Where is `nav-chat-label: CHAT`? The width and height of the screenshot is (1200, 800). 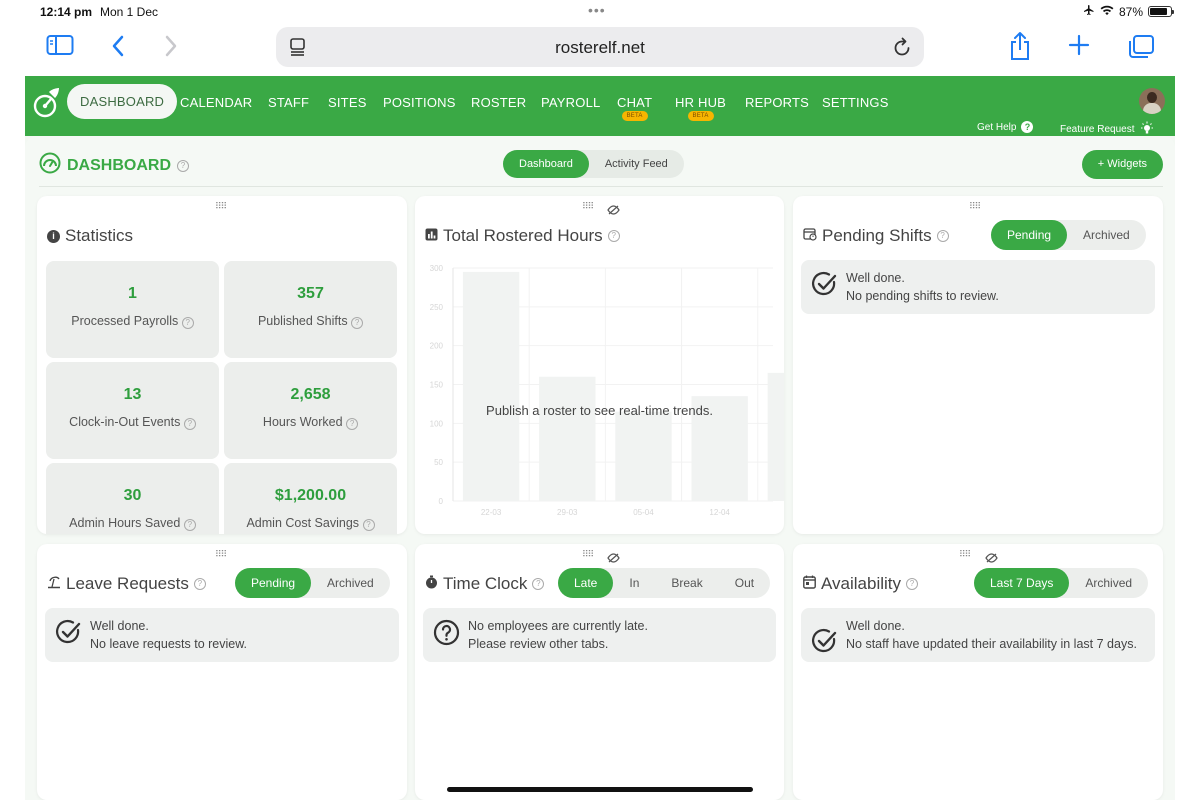 nav-chat-label: CHAT is located at coordinates (635, 102).